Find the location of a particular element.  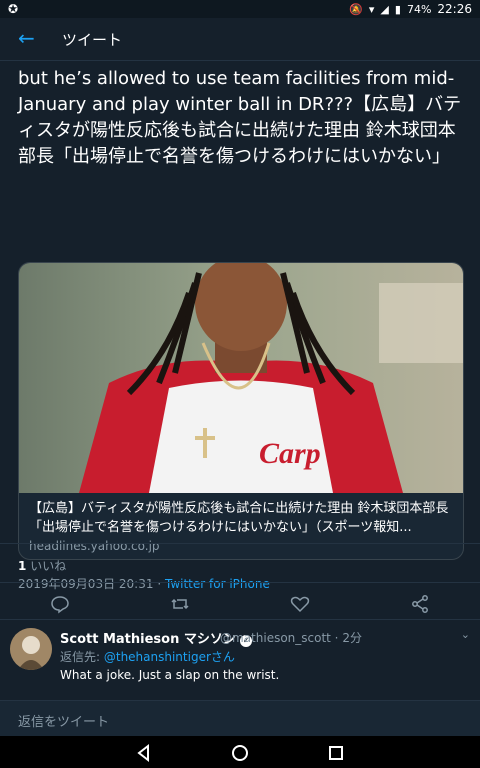

mute-icon: 🔕 is located at coordinates (356, 9).